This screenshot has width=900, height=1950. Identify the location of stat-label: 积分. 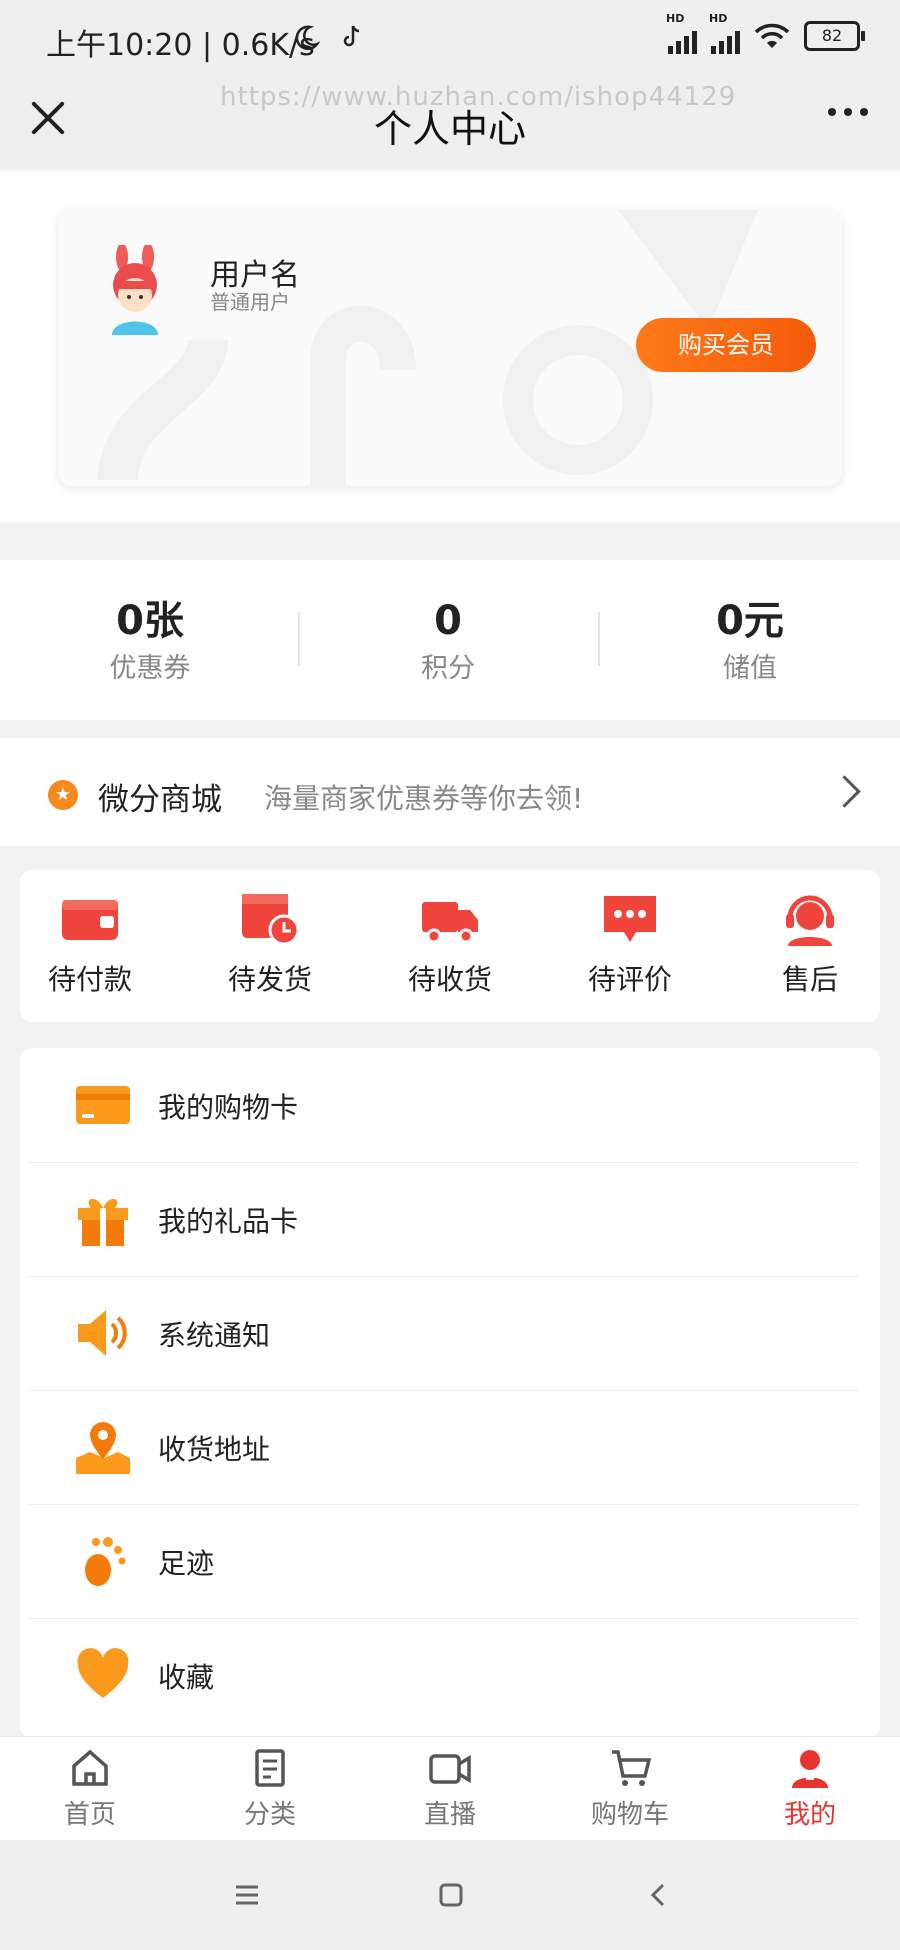
(448, 668).